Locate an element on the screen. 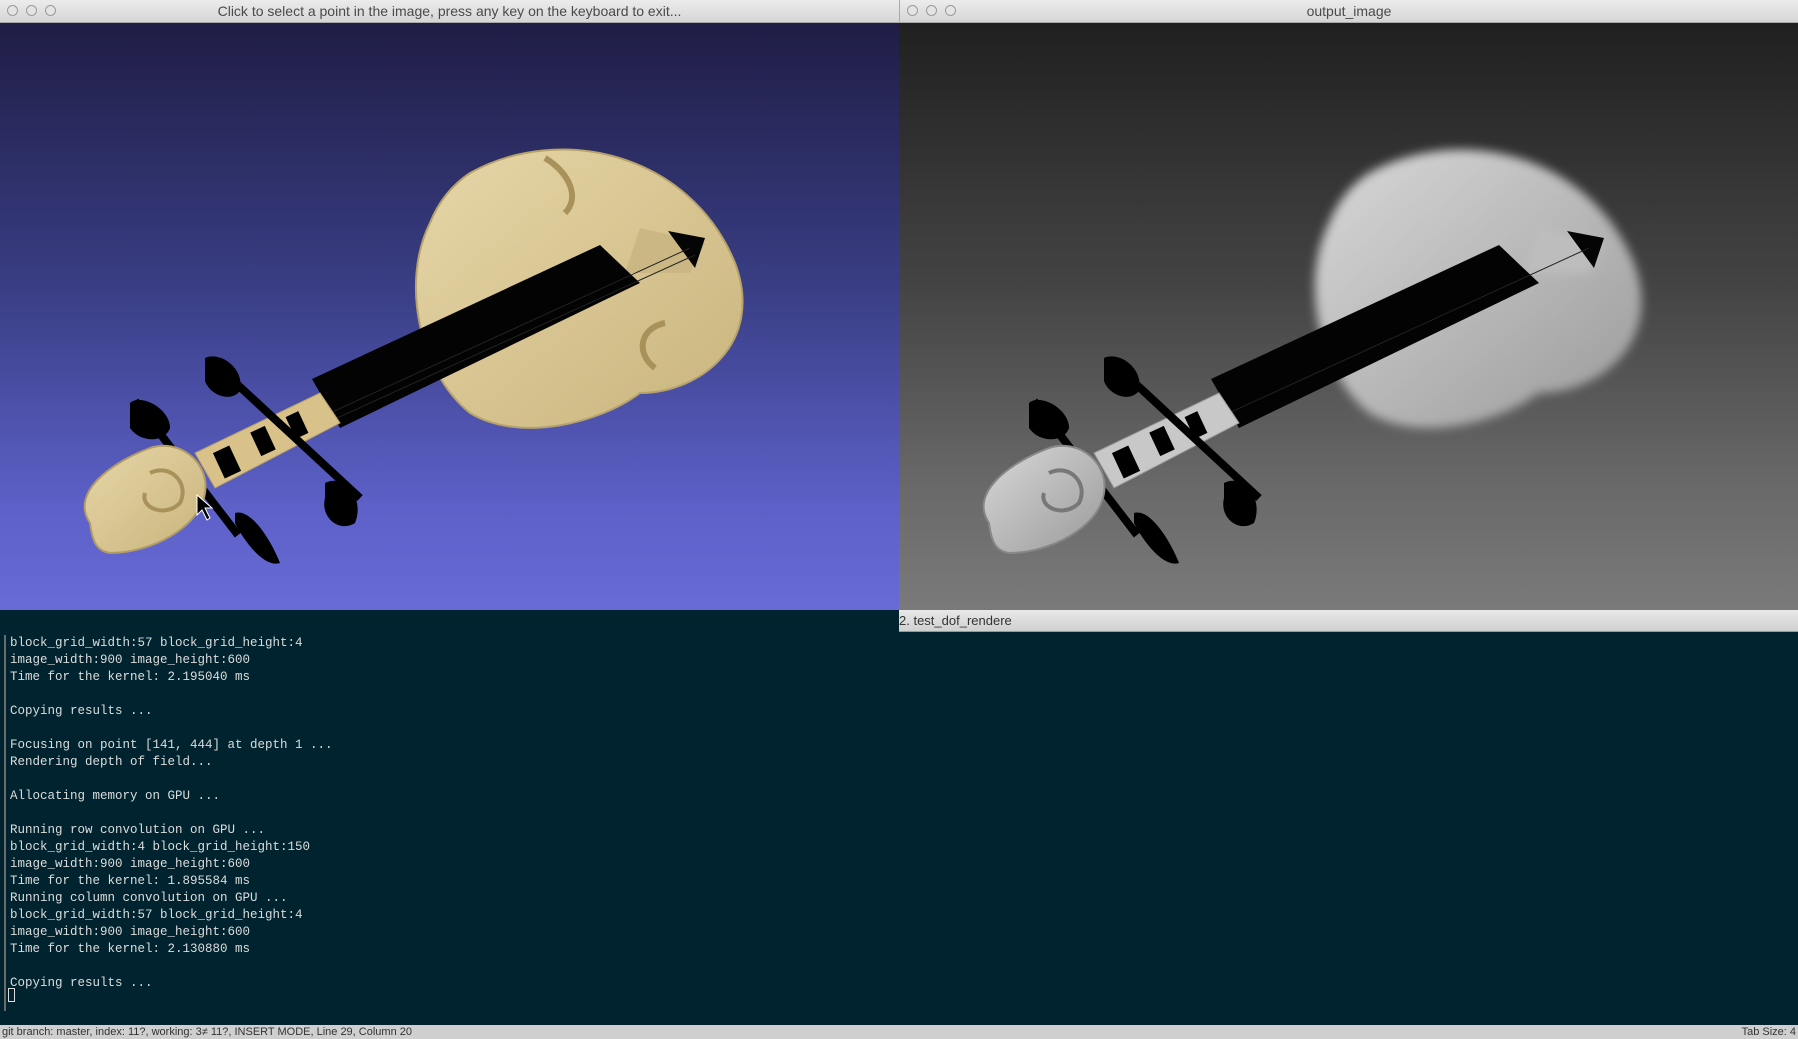 The image size is (1798, 1039). blurred-violin-render is located at coordinates (1312, 356).